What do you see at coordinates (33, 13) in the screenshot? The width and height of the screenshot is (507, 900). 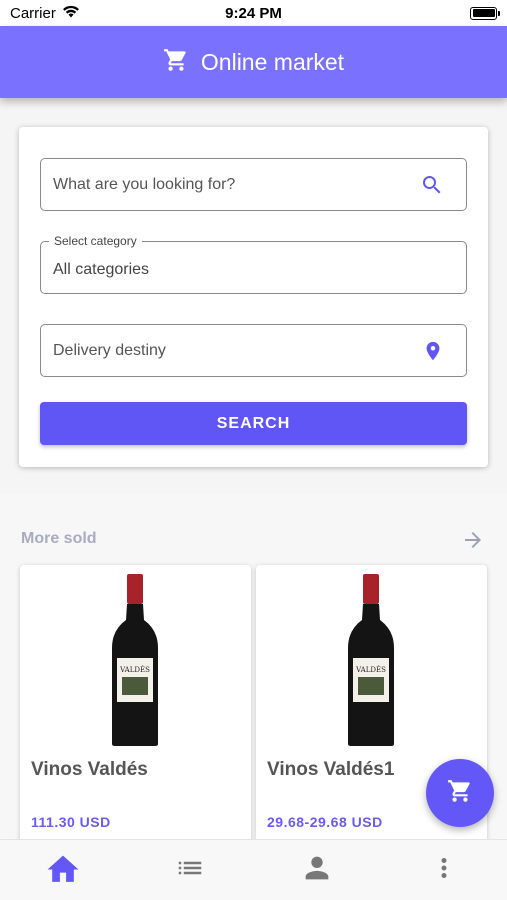 I see `carrier-label: Carrier` at bounding box center [33, 13].